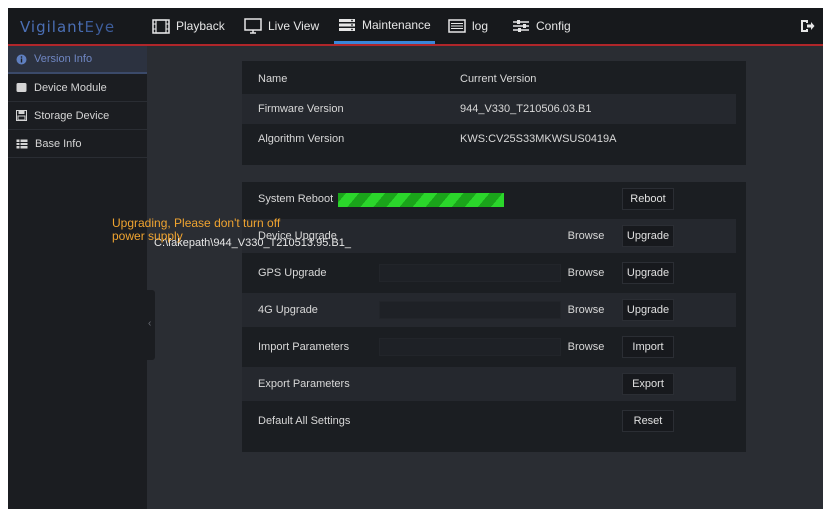  What do you see at coordinates (292, 273) in the screenshot?
I see `gps-upgrade-label: GPS Upgrade` at bounding box center [292, 273].